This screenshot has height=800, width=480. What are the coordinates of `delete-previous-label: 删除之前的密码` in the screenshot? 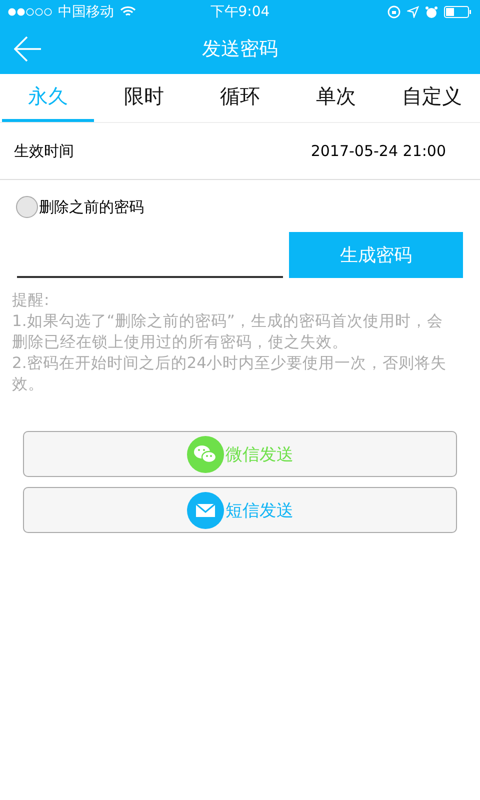 It's located at (91, 207).